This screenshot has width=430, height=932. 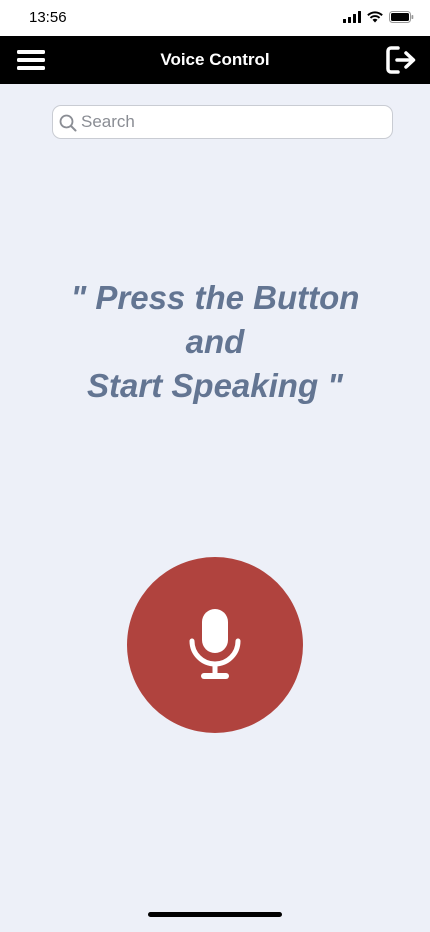 What do you see at coordinates (352, 17) in the screenshot?
I see `cellular-signal-icon` at bounding box center [352, 17].